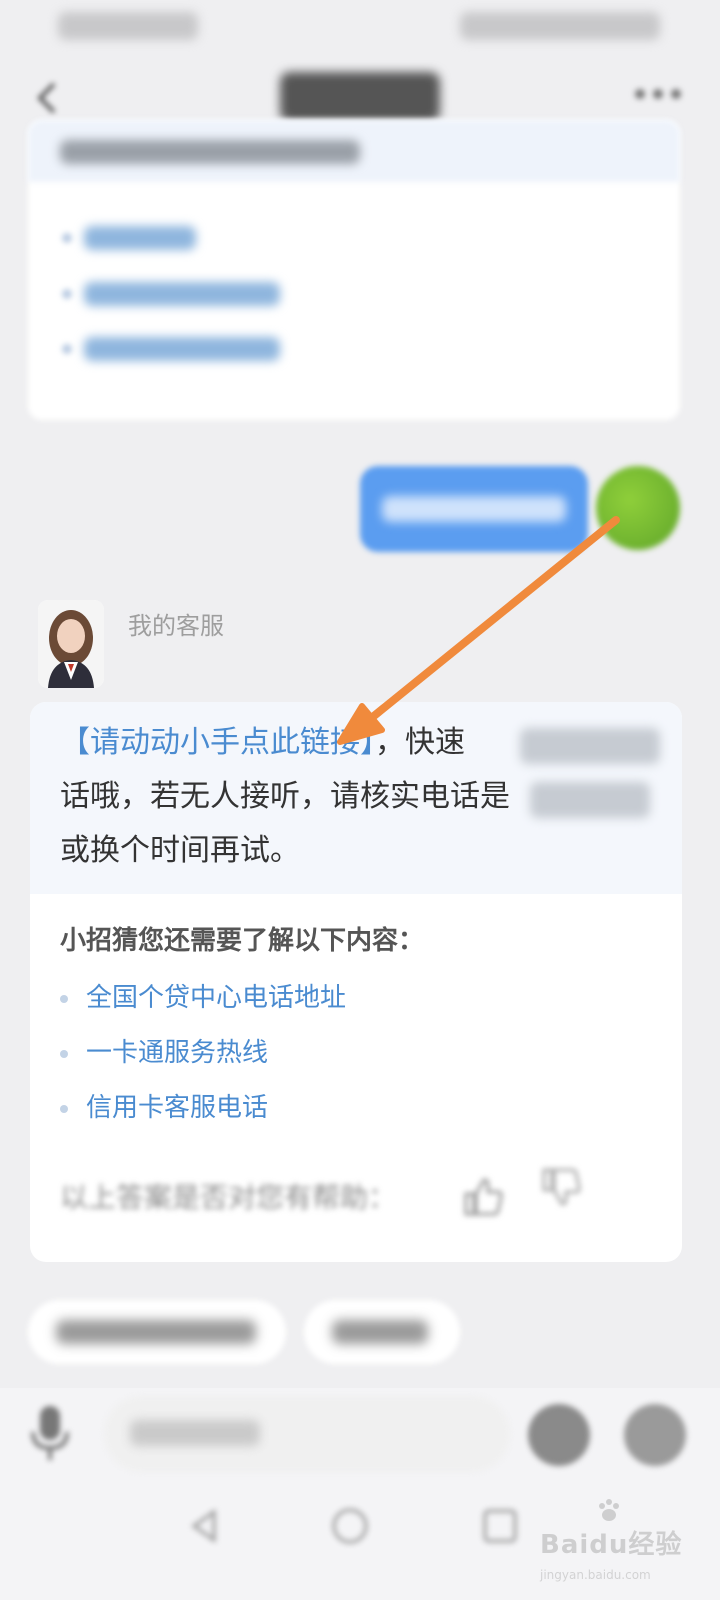  I want to click on suggestion-item: 信用卡客服电话, so click(164, 1105).